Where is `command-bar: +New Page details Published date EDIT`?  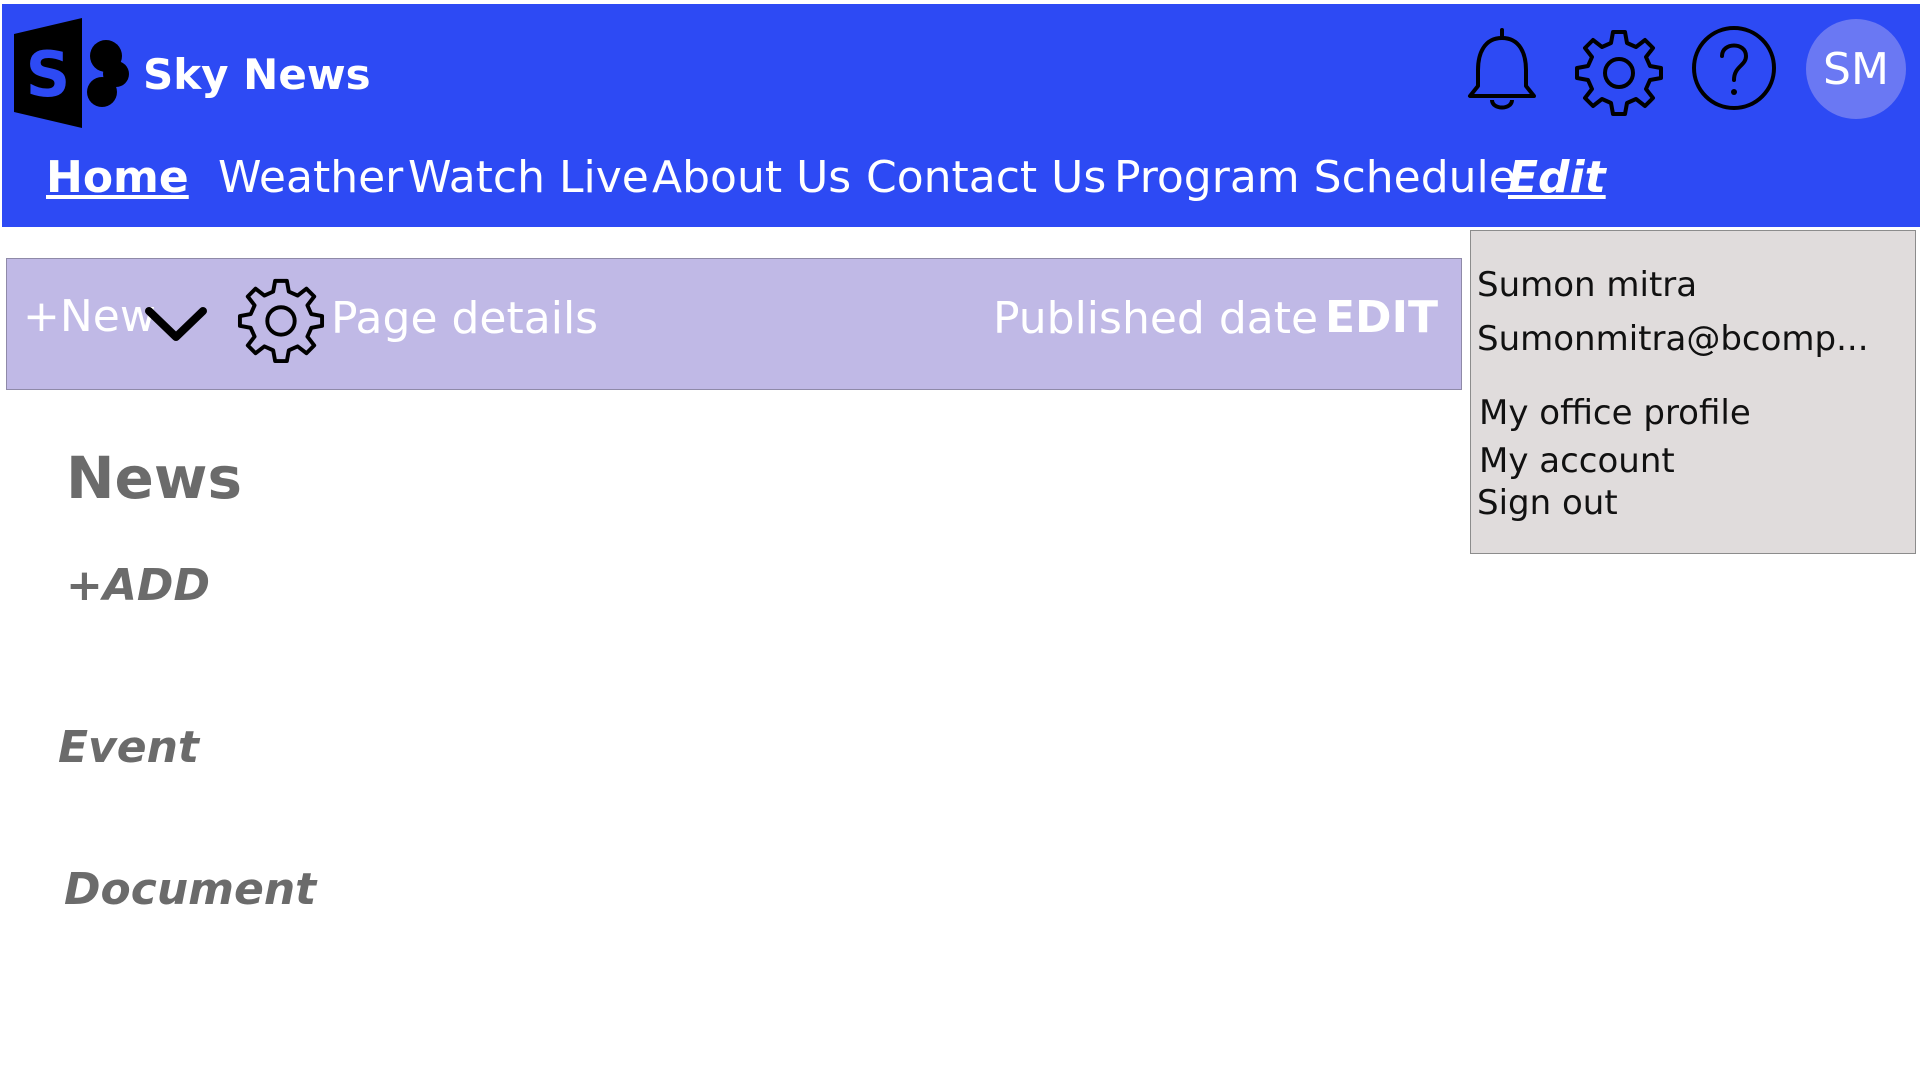
command-bar: +New Page details Published date EDIT is located at coordinates (734, 324).